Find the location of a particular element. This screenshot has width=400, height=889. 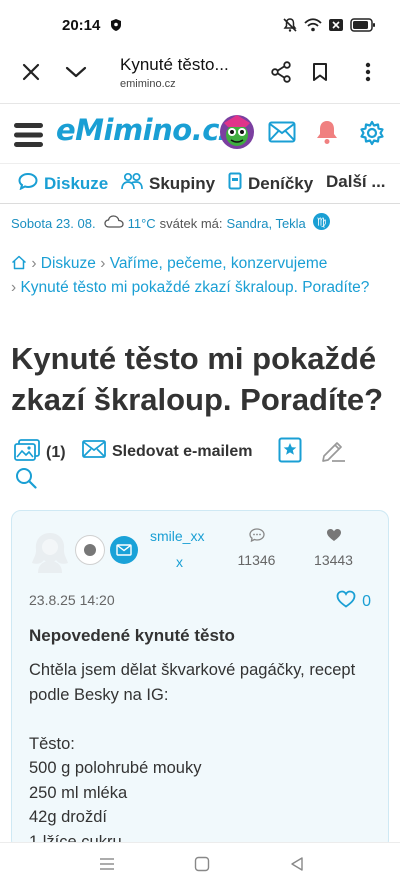

post-title: Nepovedené kynuté těsto is located at coordinates (132, 635).